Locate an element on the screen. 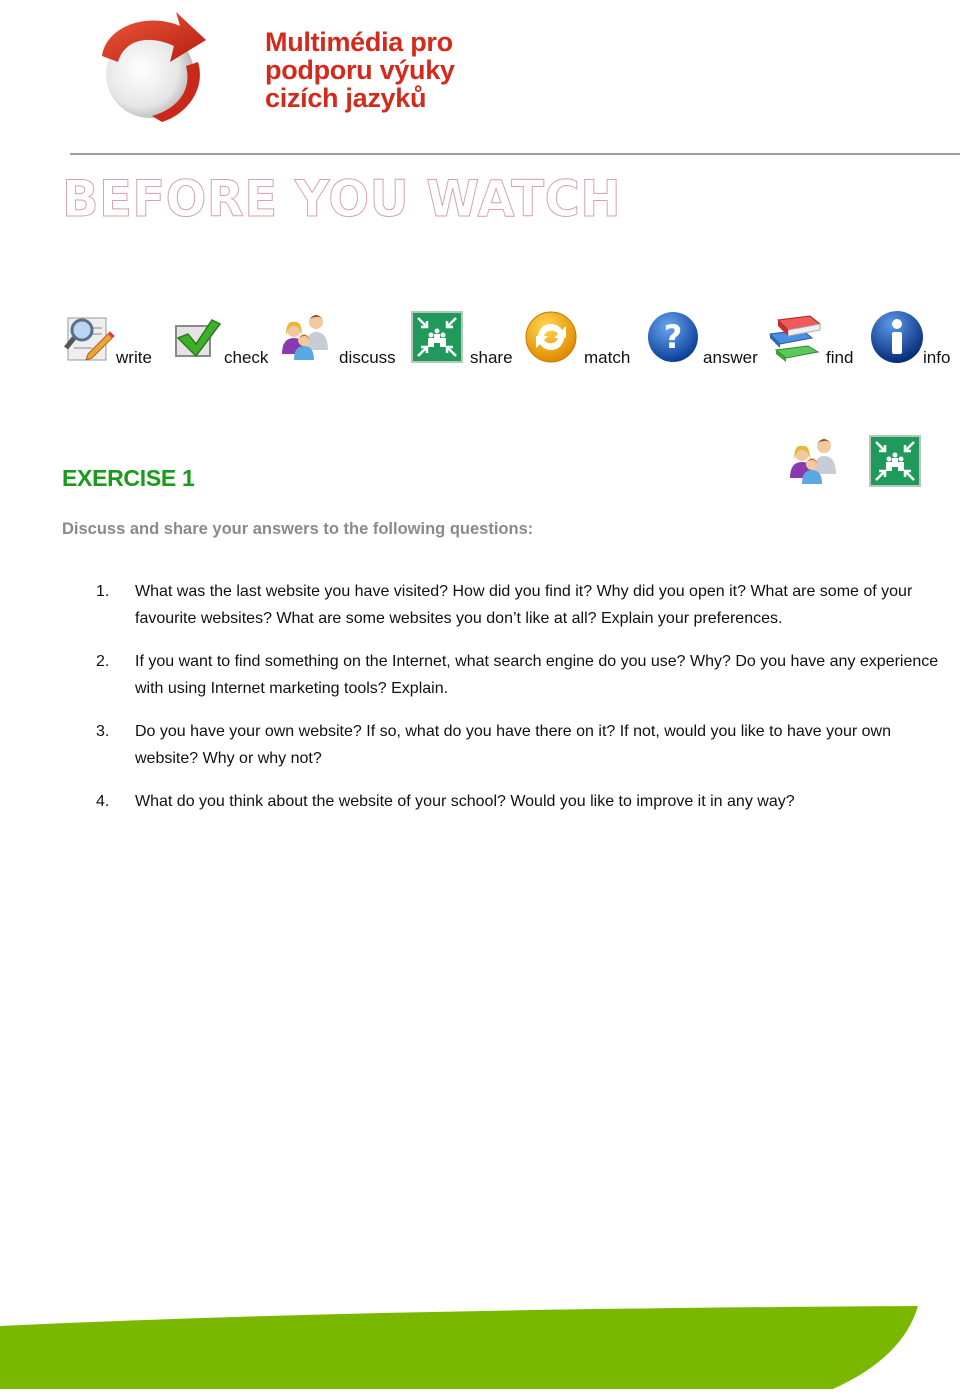 The width and height of the screenshot is (960, 1394). info-icon is located at coordinates (897, 337).